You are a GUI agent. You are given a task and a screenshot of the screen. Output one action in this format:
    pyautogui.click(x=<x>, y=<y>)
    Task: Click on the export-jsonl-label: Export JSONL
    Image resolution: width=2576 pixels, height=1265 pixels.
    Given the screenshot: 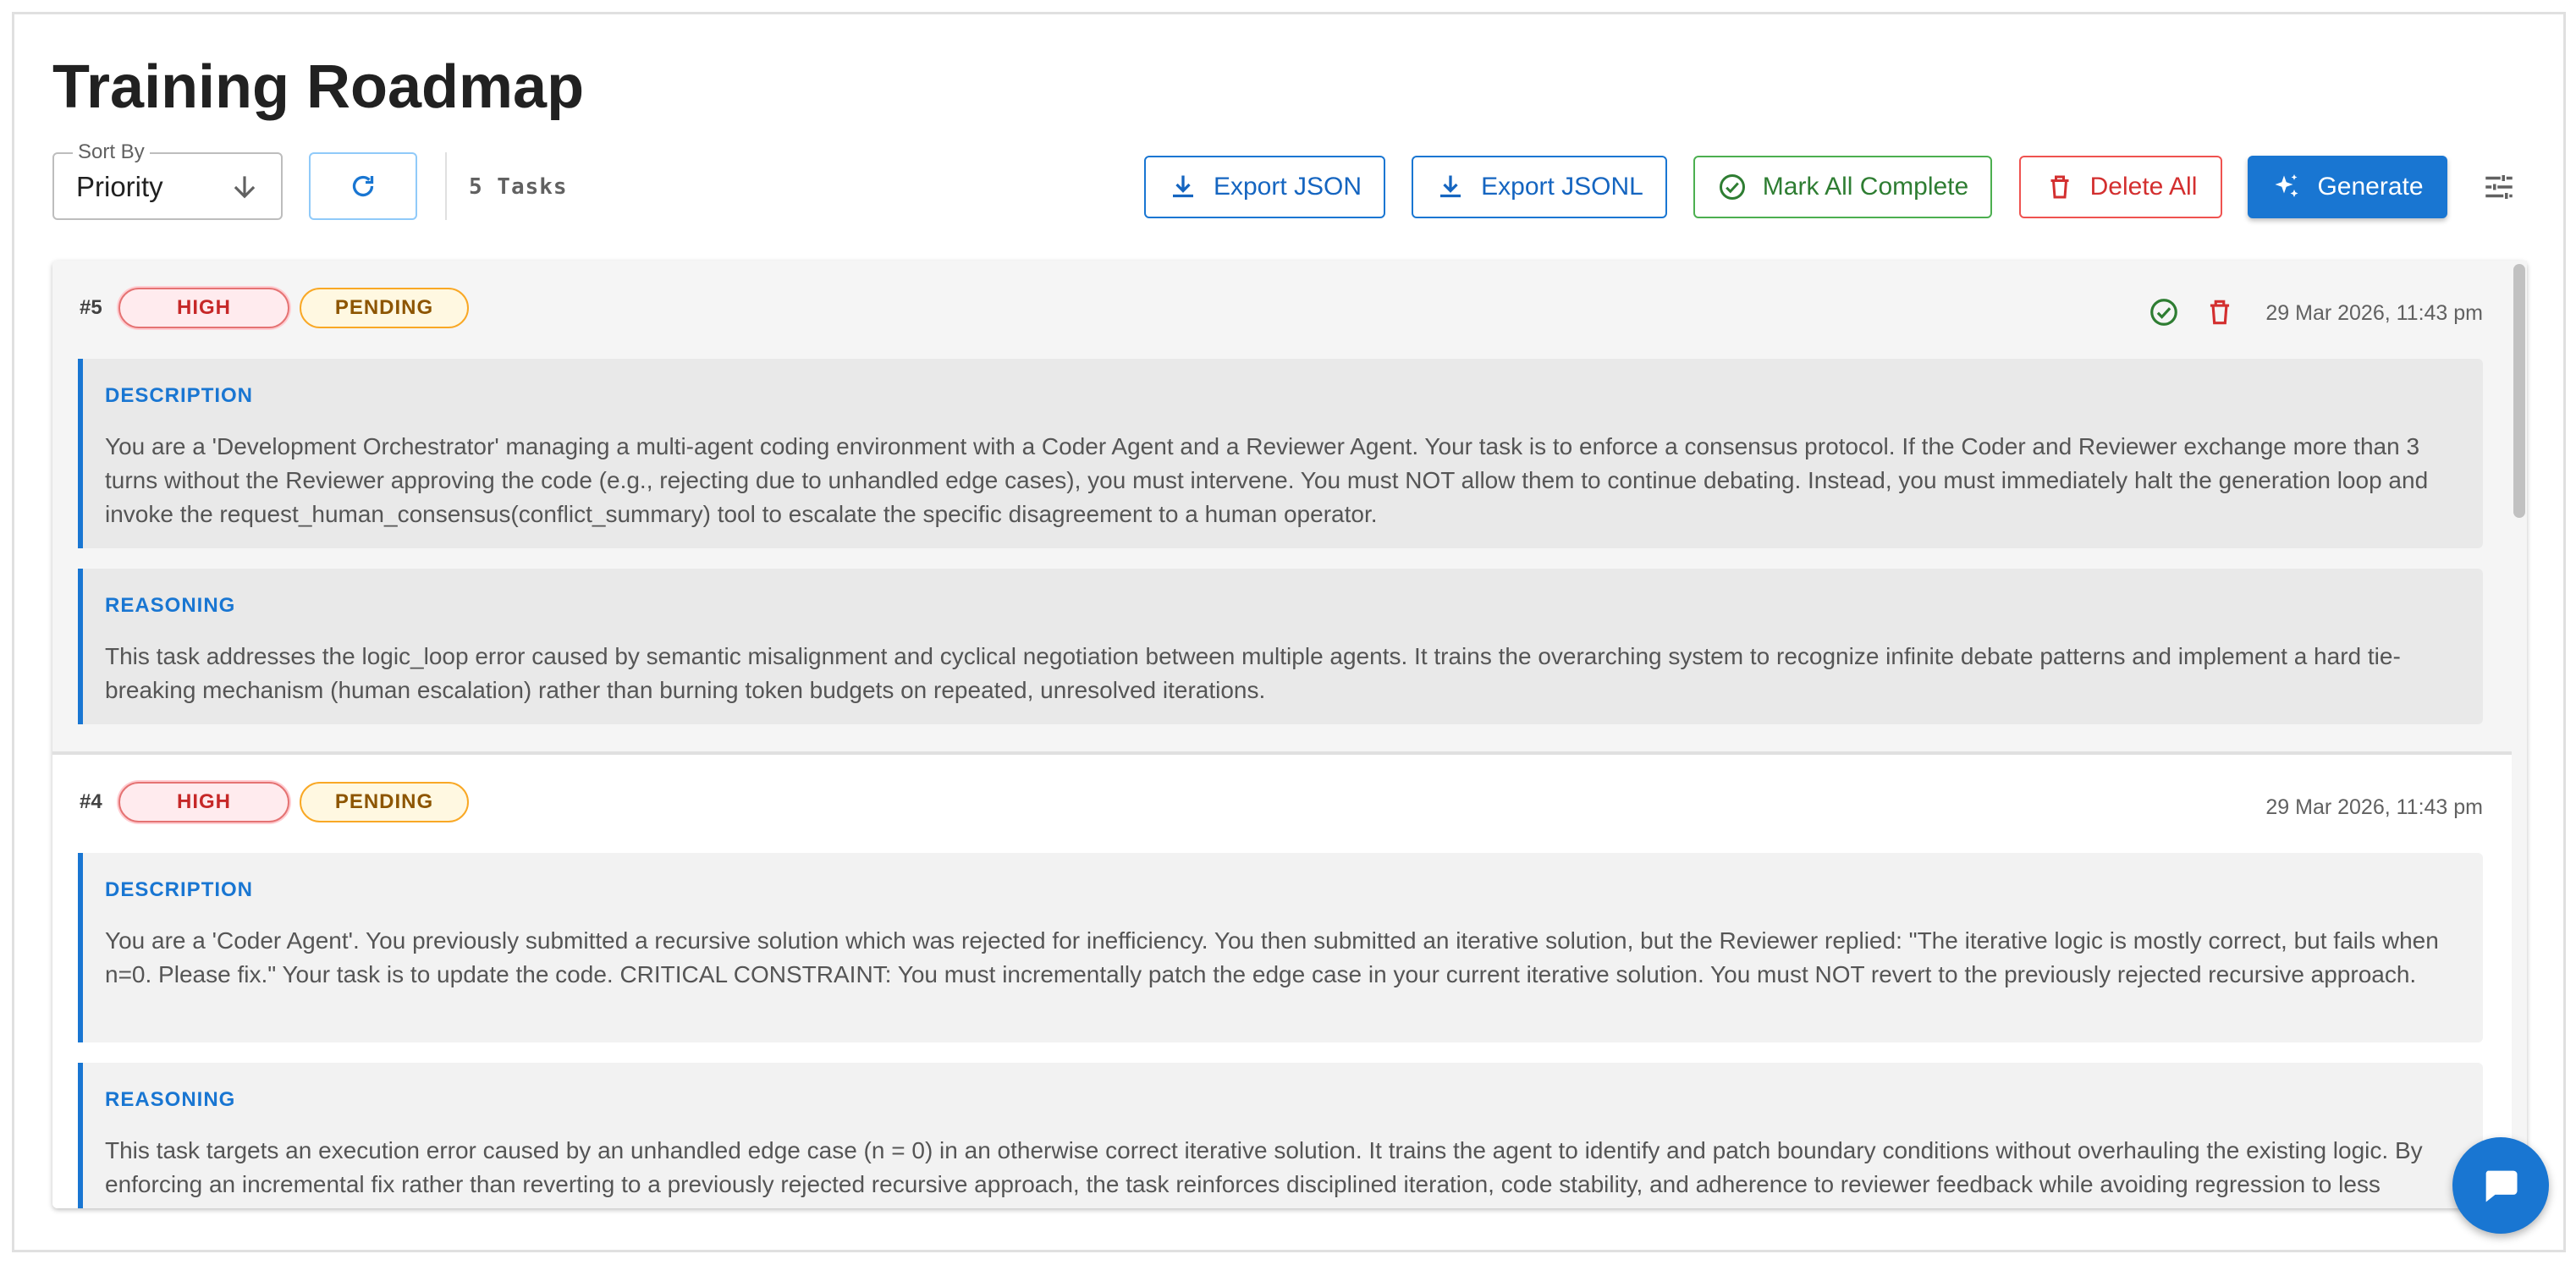 What is the action you would take?
    pyautogui.click(x=1562, y=187)
    